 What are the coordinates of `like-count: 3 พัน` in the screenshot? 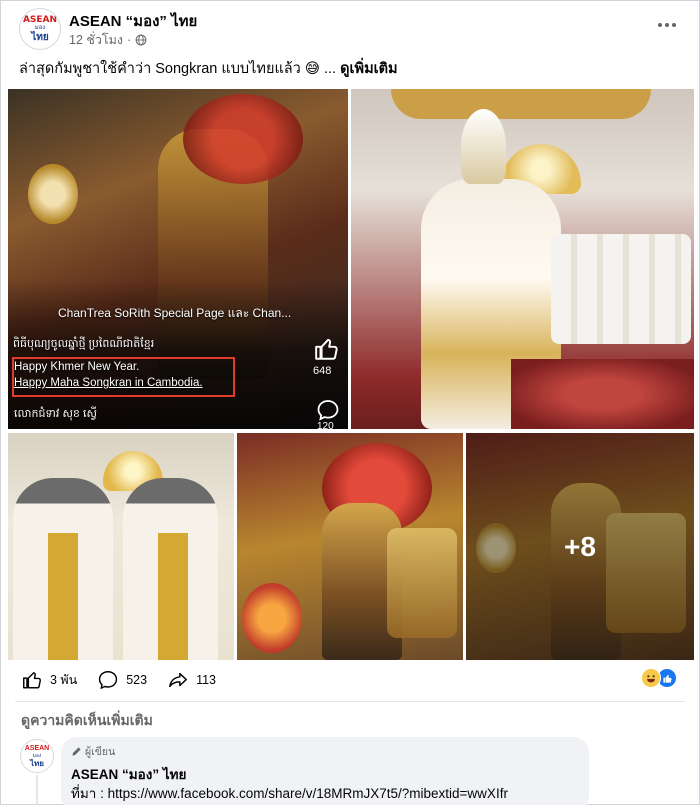 It's located at (64, 680).